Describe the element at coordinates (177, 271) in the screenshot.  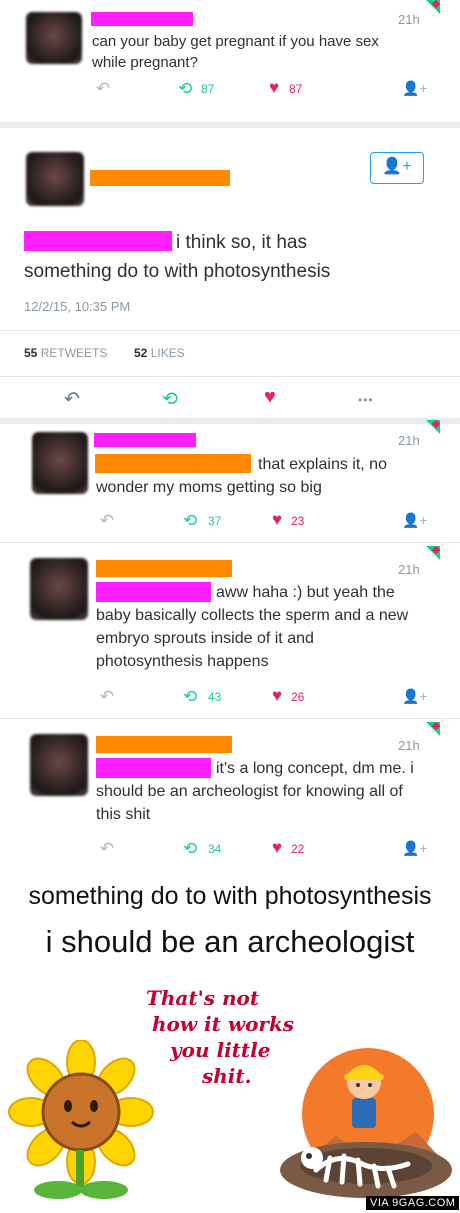
I see `main-tweet-line2: something do to with photosynthesis` at that location.